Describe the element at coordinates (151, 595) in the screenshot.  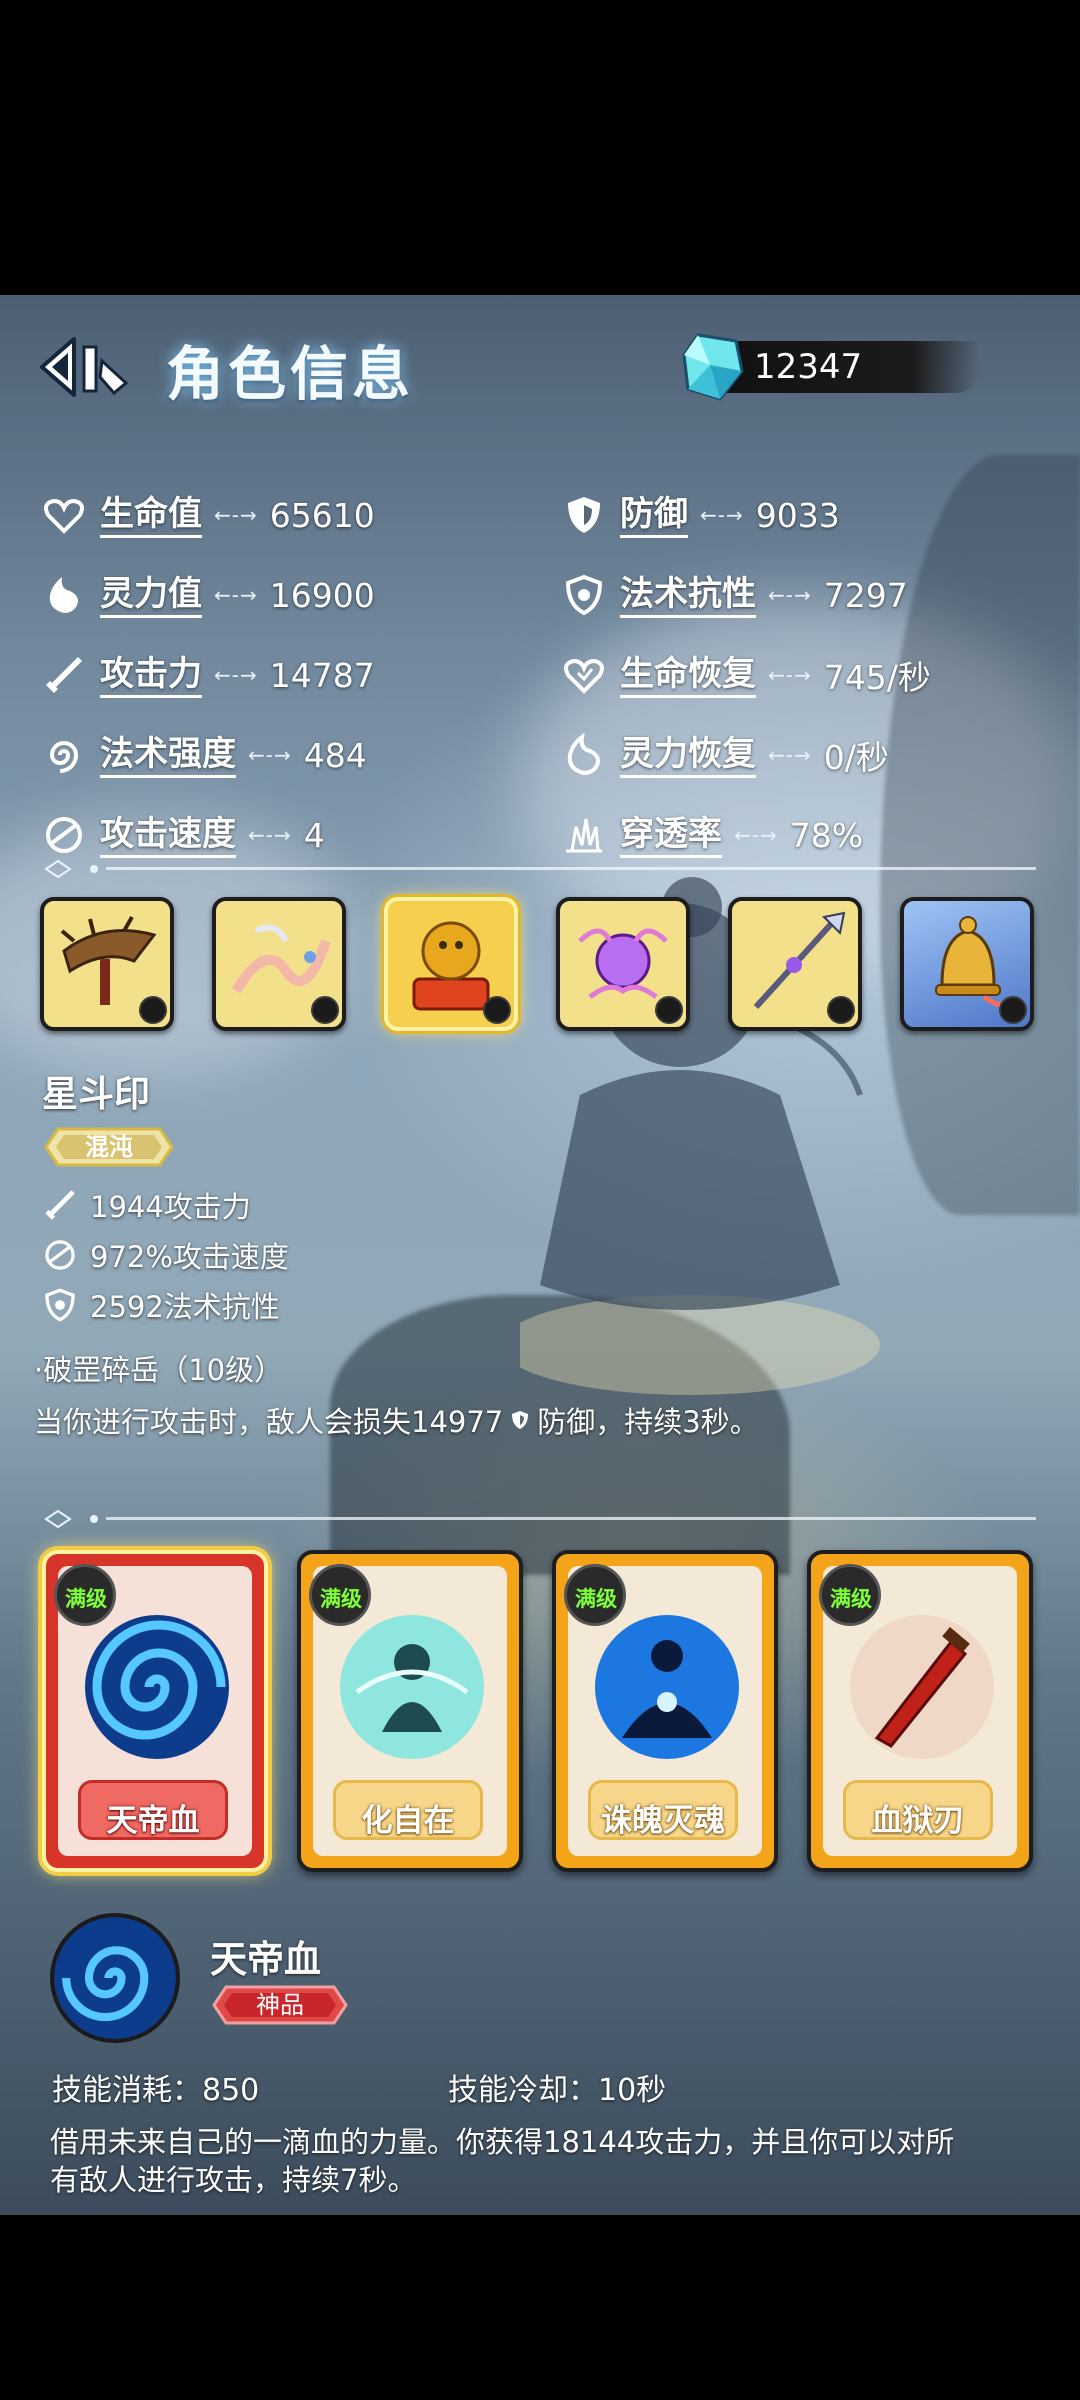
I see `stat-label: 灵力值` at that location.